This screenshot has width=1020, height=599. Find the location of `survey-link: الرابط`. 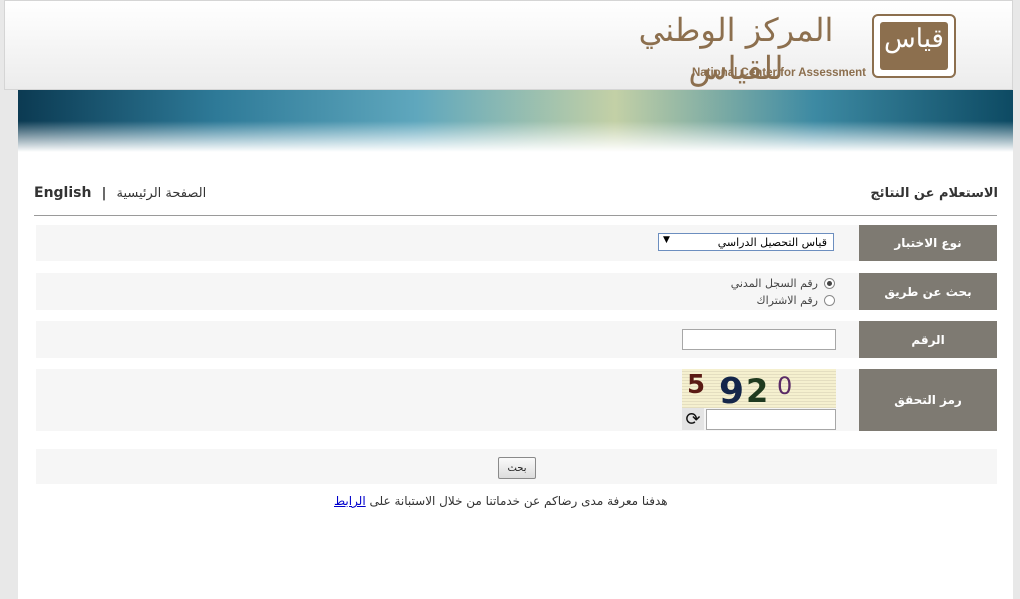

survey-link: الرابط is located at coordinates (350, 501).